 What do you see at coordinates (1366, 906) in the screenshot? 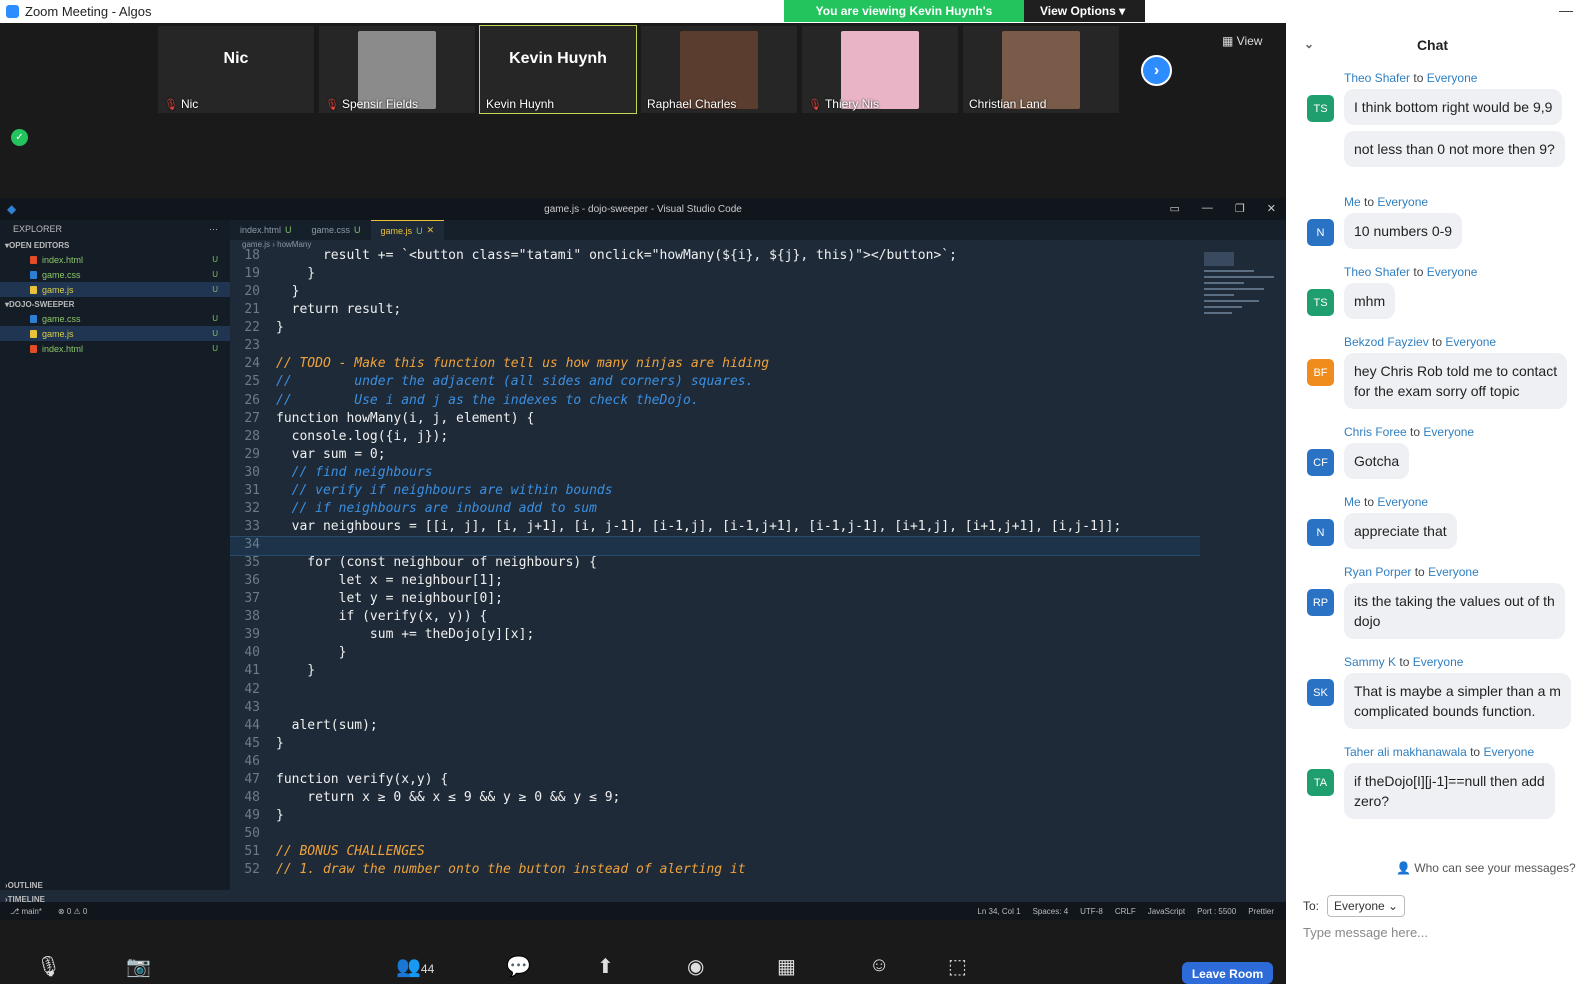
I see `recipient-select: Everyone ⌄` at bounding box center [1366, 906].